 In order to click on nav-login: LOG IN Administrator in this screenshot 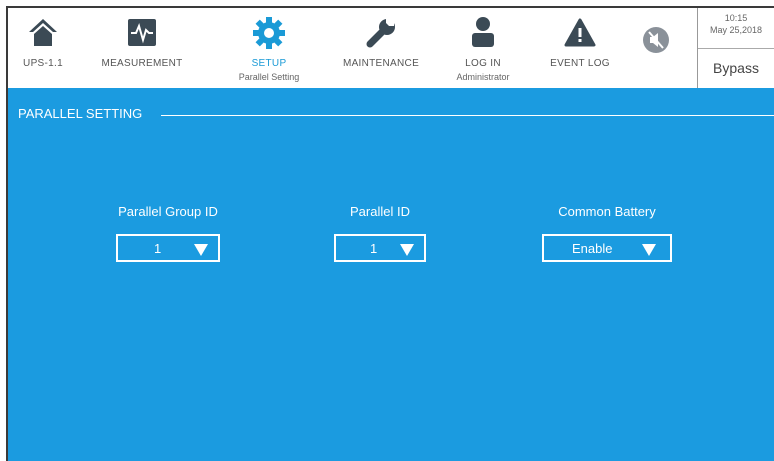, I will do `click(483, 48)`.